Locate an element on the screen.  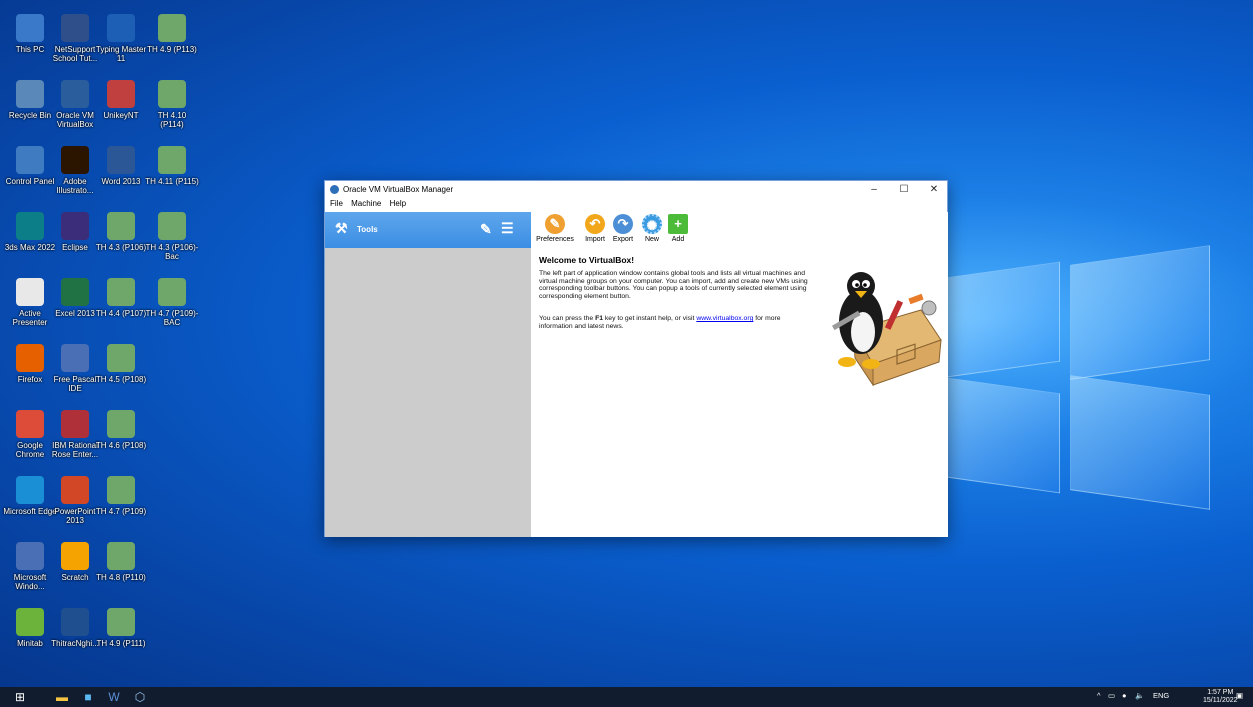
menu-machine: Machine is located at coordinates (366, 203).